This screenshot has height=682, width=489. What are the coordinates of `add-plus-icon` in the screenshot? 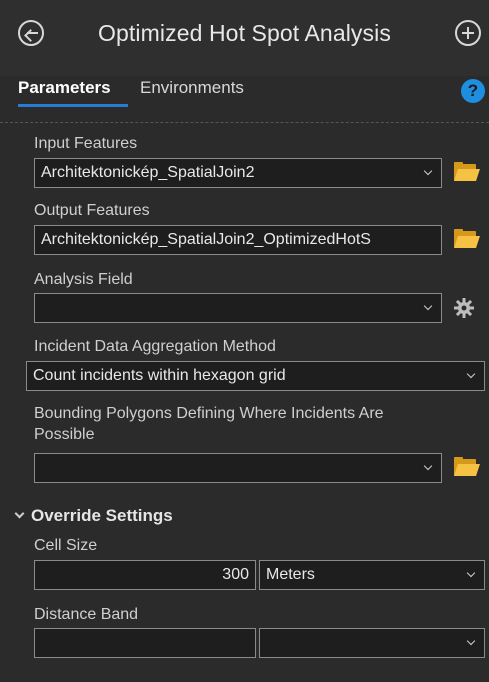 It's located at (468, 33).